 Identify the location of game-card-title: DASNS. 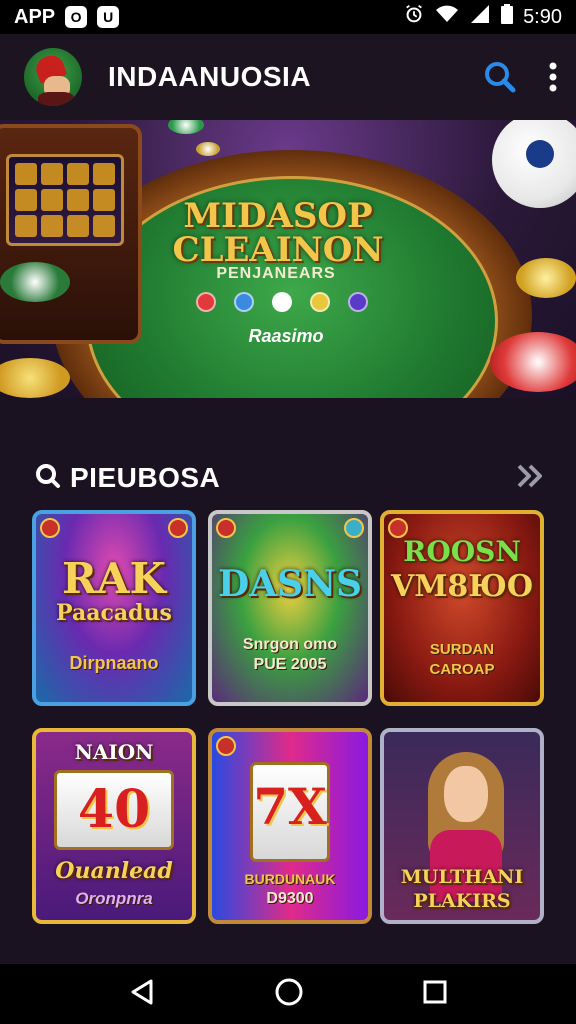
(290, 584).